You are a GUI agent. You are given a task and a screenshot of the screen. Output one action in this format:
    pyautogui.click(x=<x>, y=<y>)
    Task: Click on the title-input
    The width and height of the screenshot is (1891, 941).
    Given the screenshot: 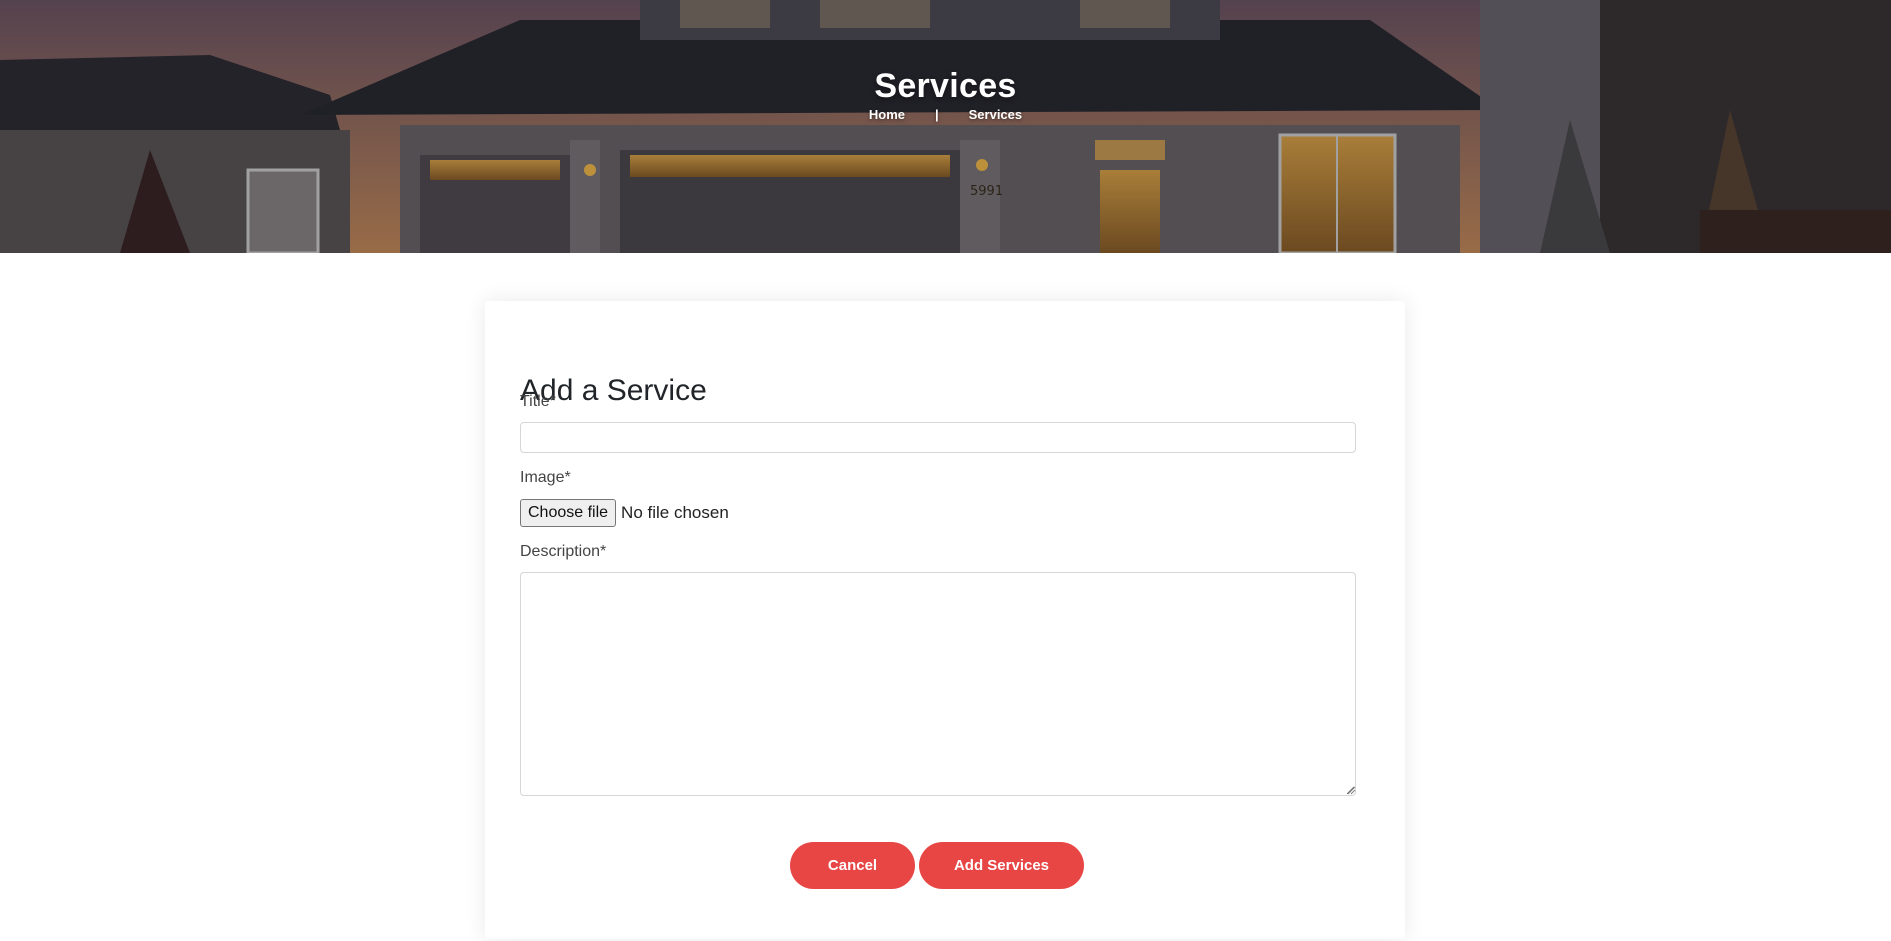 What is the action you would take?
    pyautogui.click(x=938, y=437)
    